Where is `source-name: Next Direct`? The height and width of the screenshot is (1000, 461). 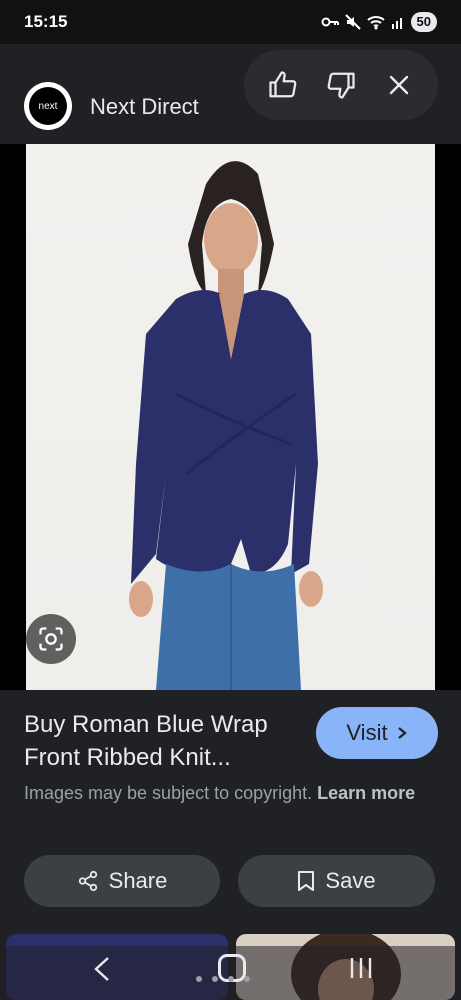
source-name: Next Direct is located at coordinates (144, 107).